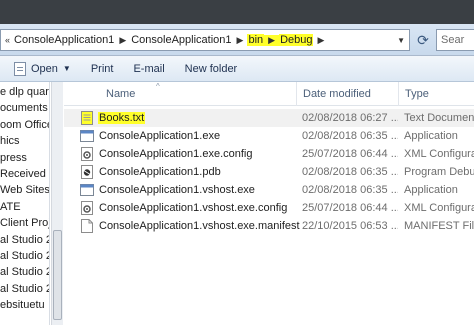  Describe the element at coordinates (87, 172) in the screenshot. I see `pdb-icon` at that location.